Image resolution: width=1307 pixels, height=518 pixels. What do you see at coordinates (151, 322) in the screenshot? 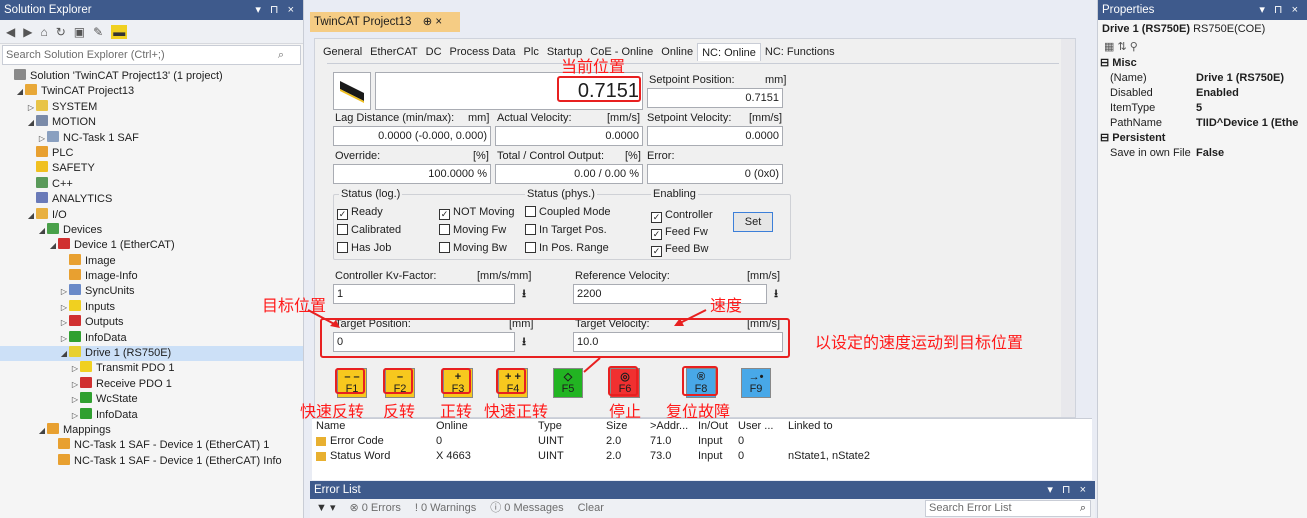
I see `tree-item: ▷ Outputs` at bounding box center [151, 322].